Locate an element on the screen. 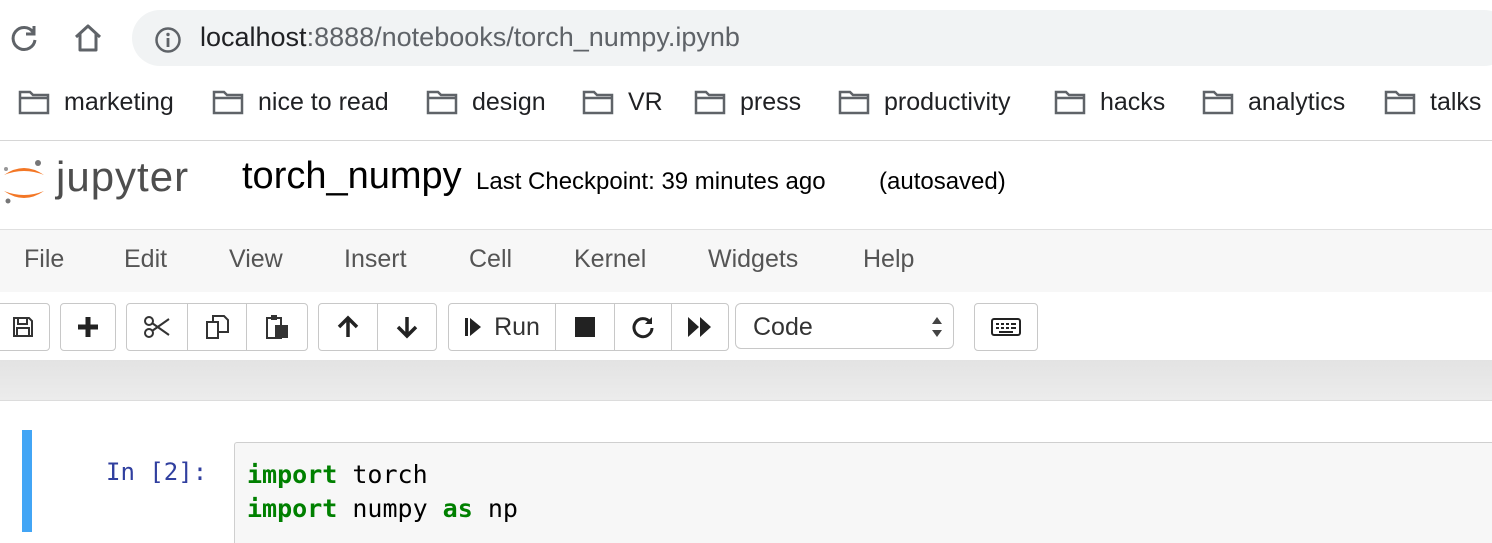 The image size is (1492, 543). bookmark-label: press is located at coordinates (771, 101).